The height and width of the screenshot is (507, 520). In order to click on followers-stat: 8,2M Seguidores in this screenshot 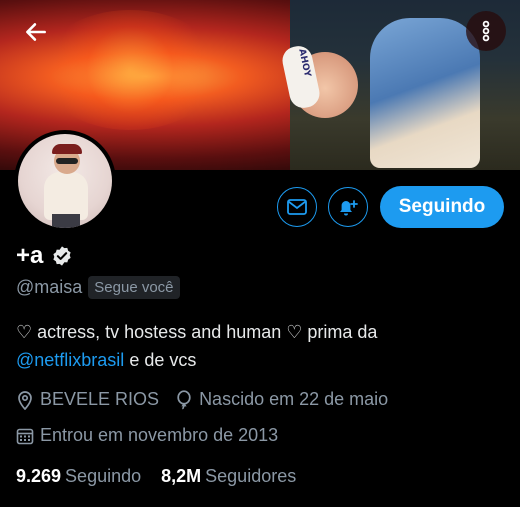, I will do `click(228, 476)`.